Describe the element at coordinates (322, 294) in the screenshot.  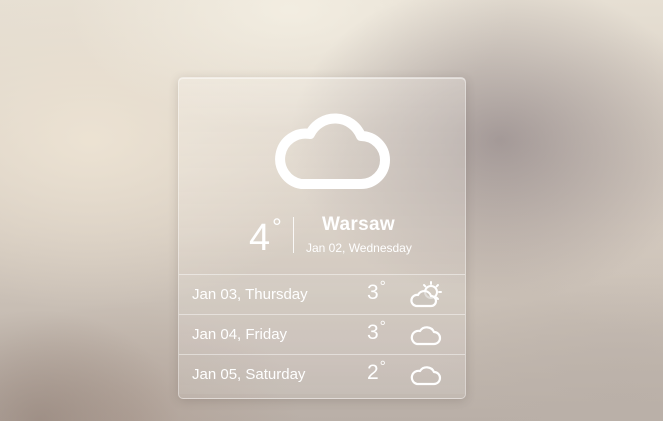
I see `forecast-row: Jan 03, Thursday 3 °` at that location.